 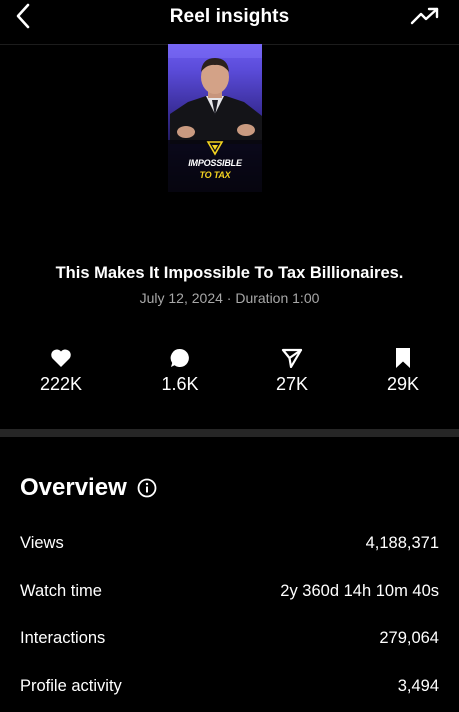 What do you see at coordinates (180, 384) in the screenshot?
I see `comments-count: 1.6K` at bounding box center [180, 384].